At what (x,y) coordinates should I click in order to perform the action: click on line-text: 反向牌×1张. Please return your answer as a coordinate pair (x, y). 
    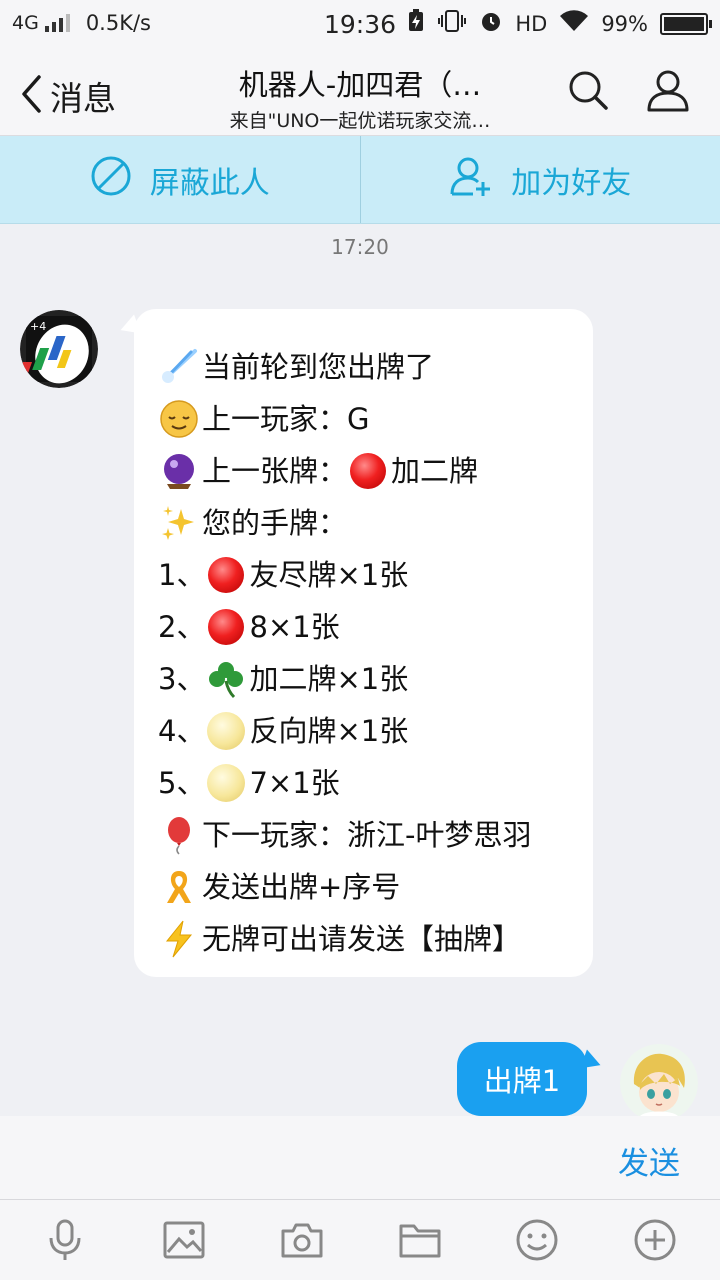
    Looking at the image, I should click on (329, 731).